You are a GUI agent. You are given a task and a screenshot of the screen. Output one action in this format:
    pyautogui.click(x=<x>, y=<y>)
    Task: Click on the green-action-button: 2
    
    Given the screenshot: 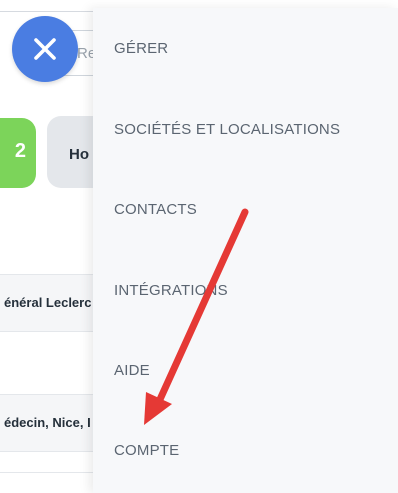 What is the action you would take?
    pyautogui.click(x=18, y=153)
    